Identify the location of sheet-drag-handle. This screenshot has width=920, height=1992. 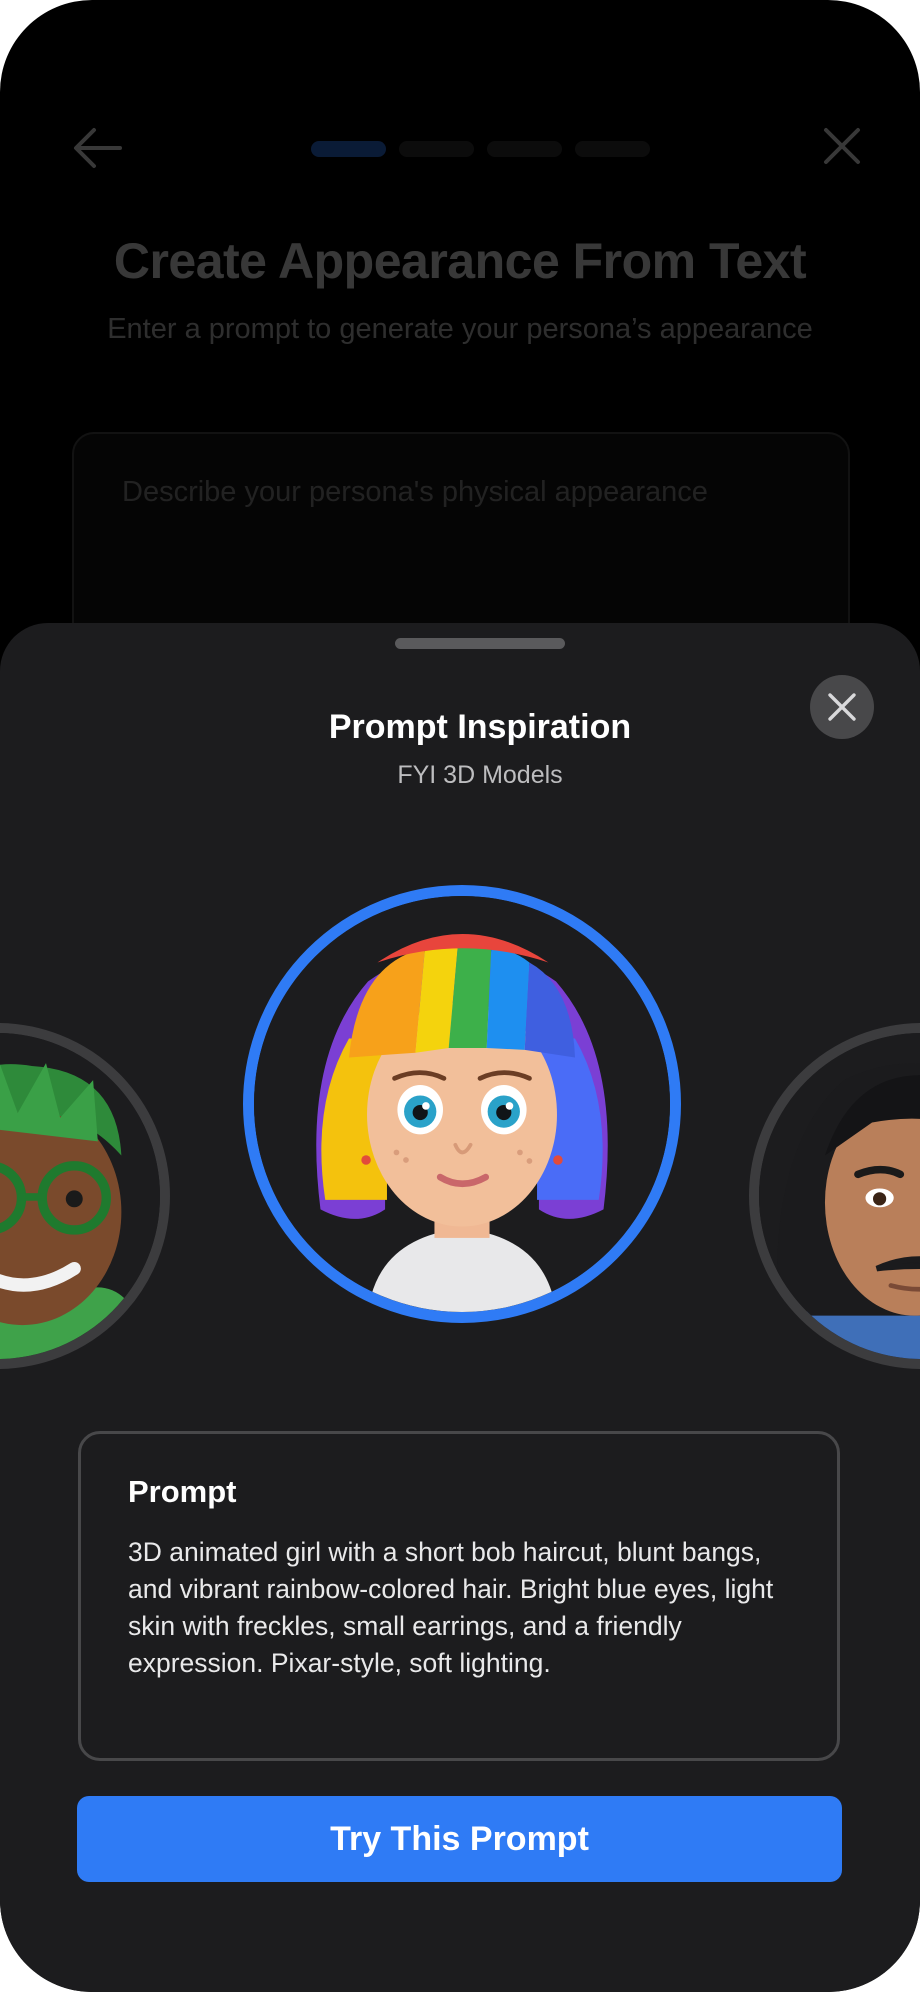
(480, 643).